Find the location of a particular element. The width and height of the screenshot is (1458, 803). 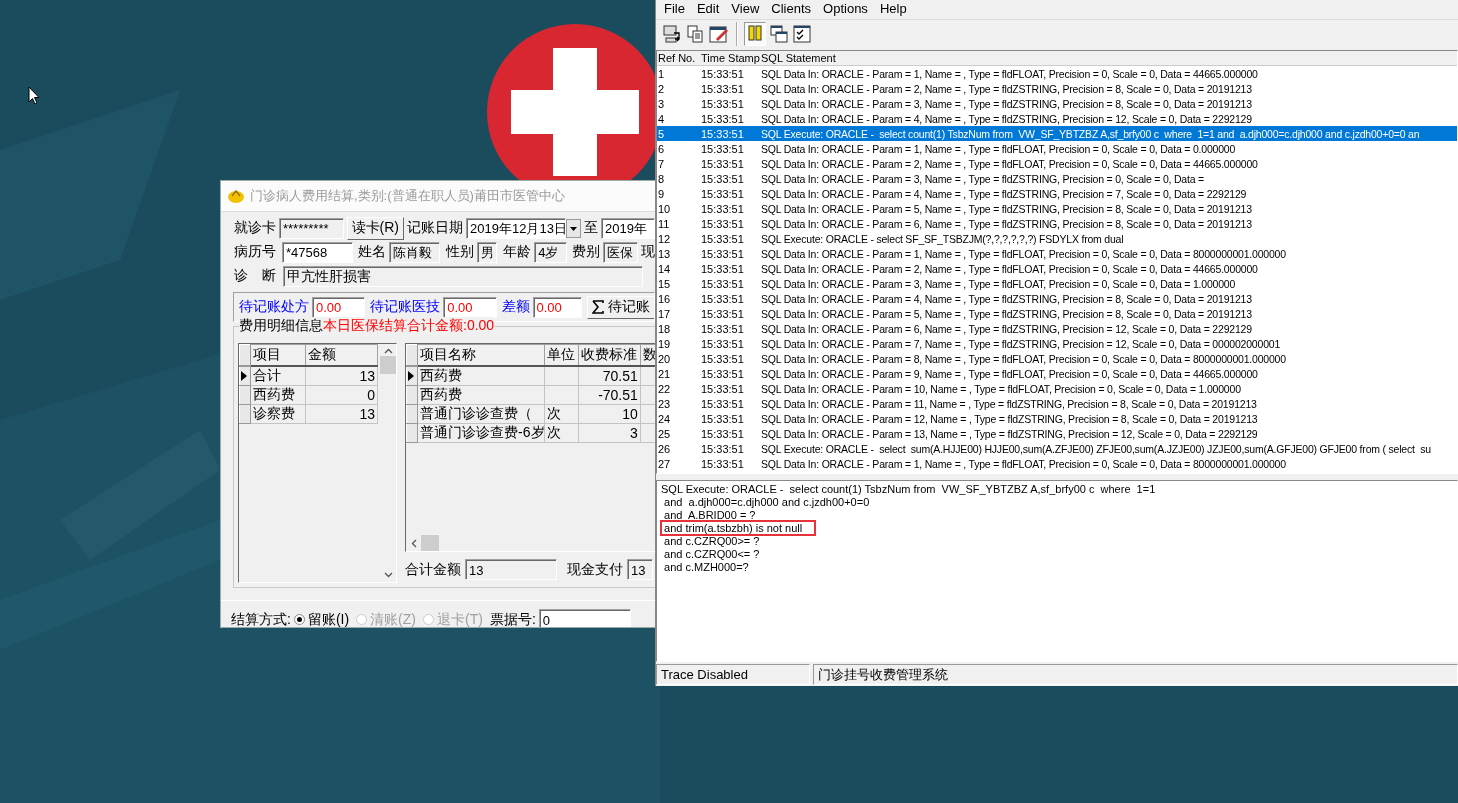

table-cell: 合计 is located at coordinates (278, 376).